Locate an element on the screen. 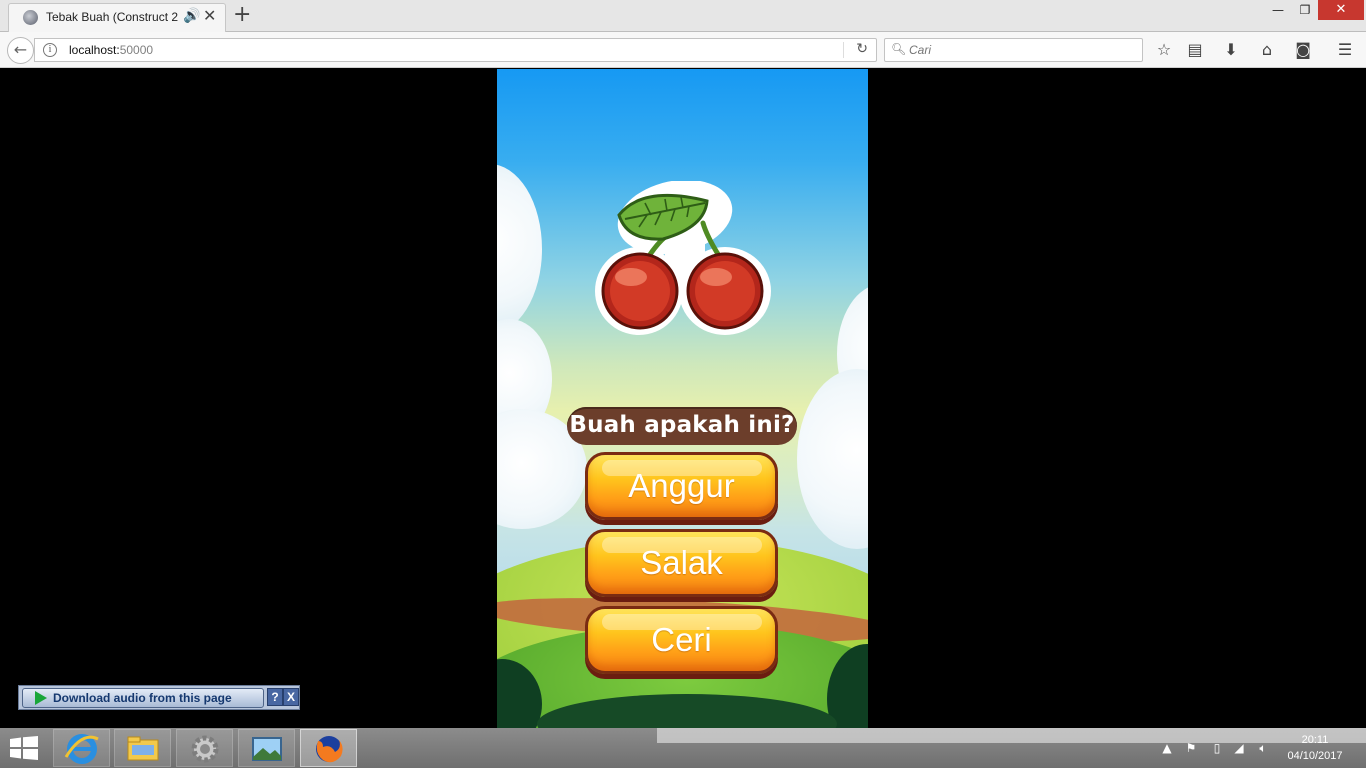  question-label: Buah apakah ini? is located at coordinates (682, 426).